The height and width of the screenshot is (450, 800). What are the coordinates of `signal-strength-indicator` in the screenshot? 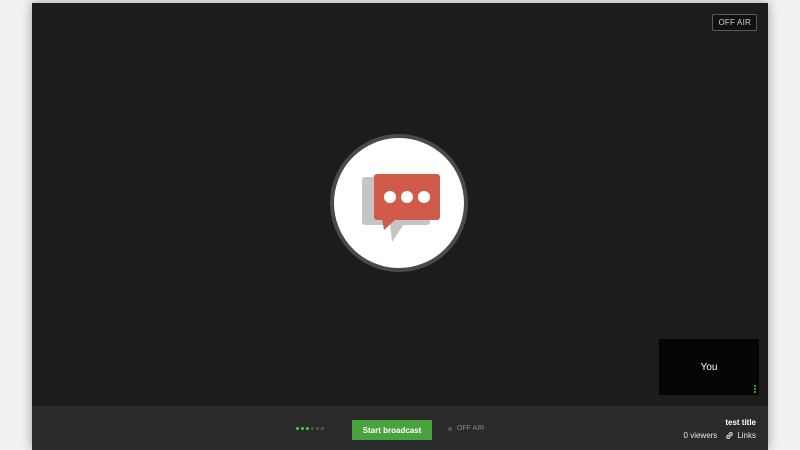 It's located at (310, 428).